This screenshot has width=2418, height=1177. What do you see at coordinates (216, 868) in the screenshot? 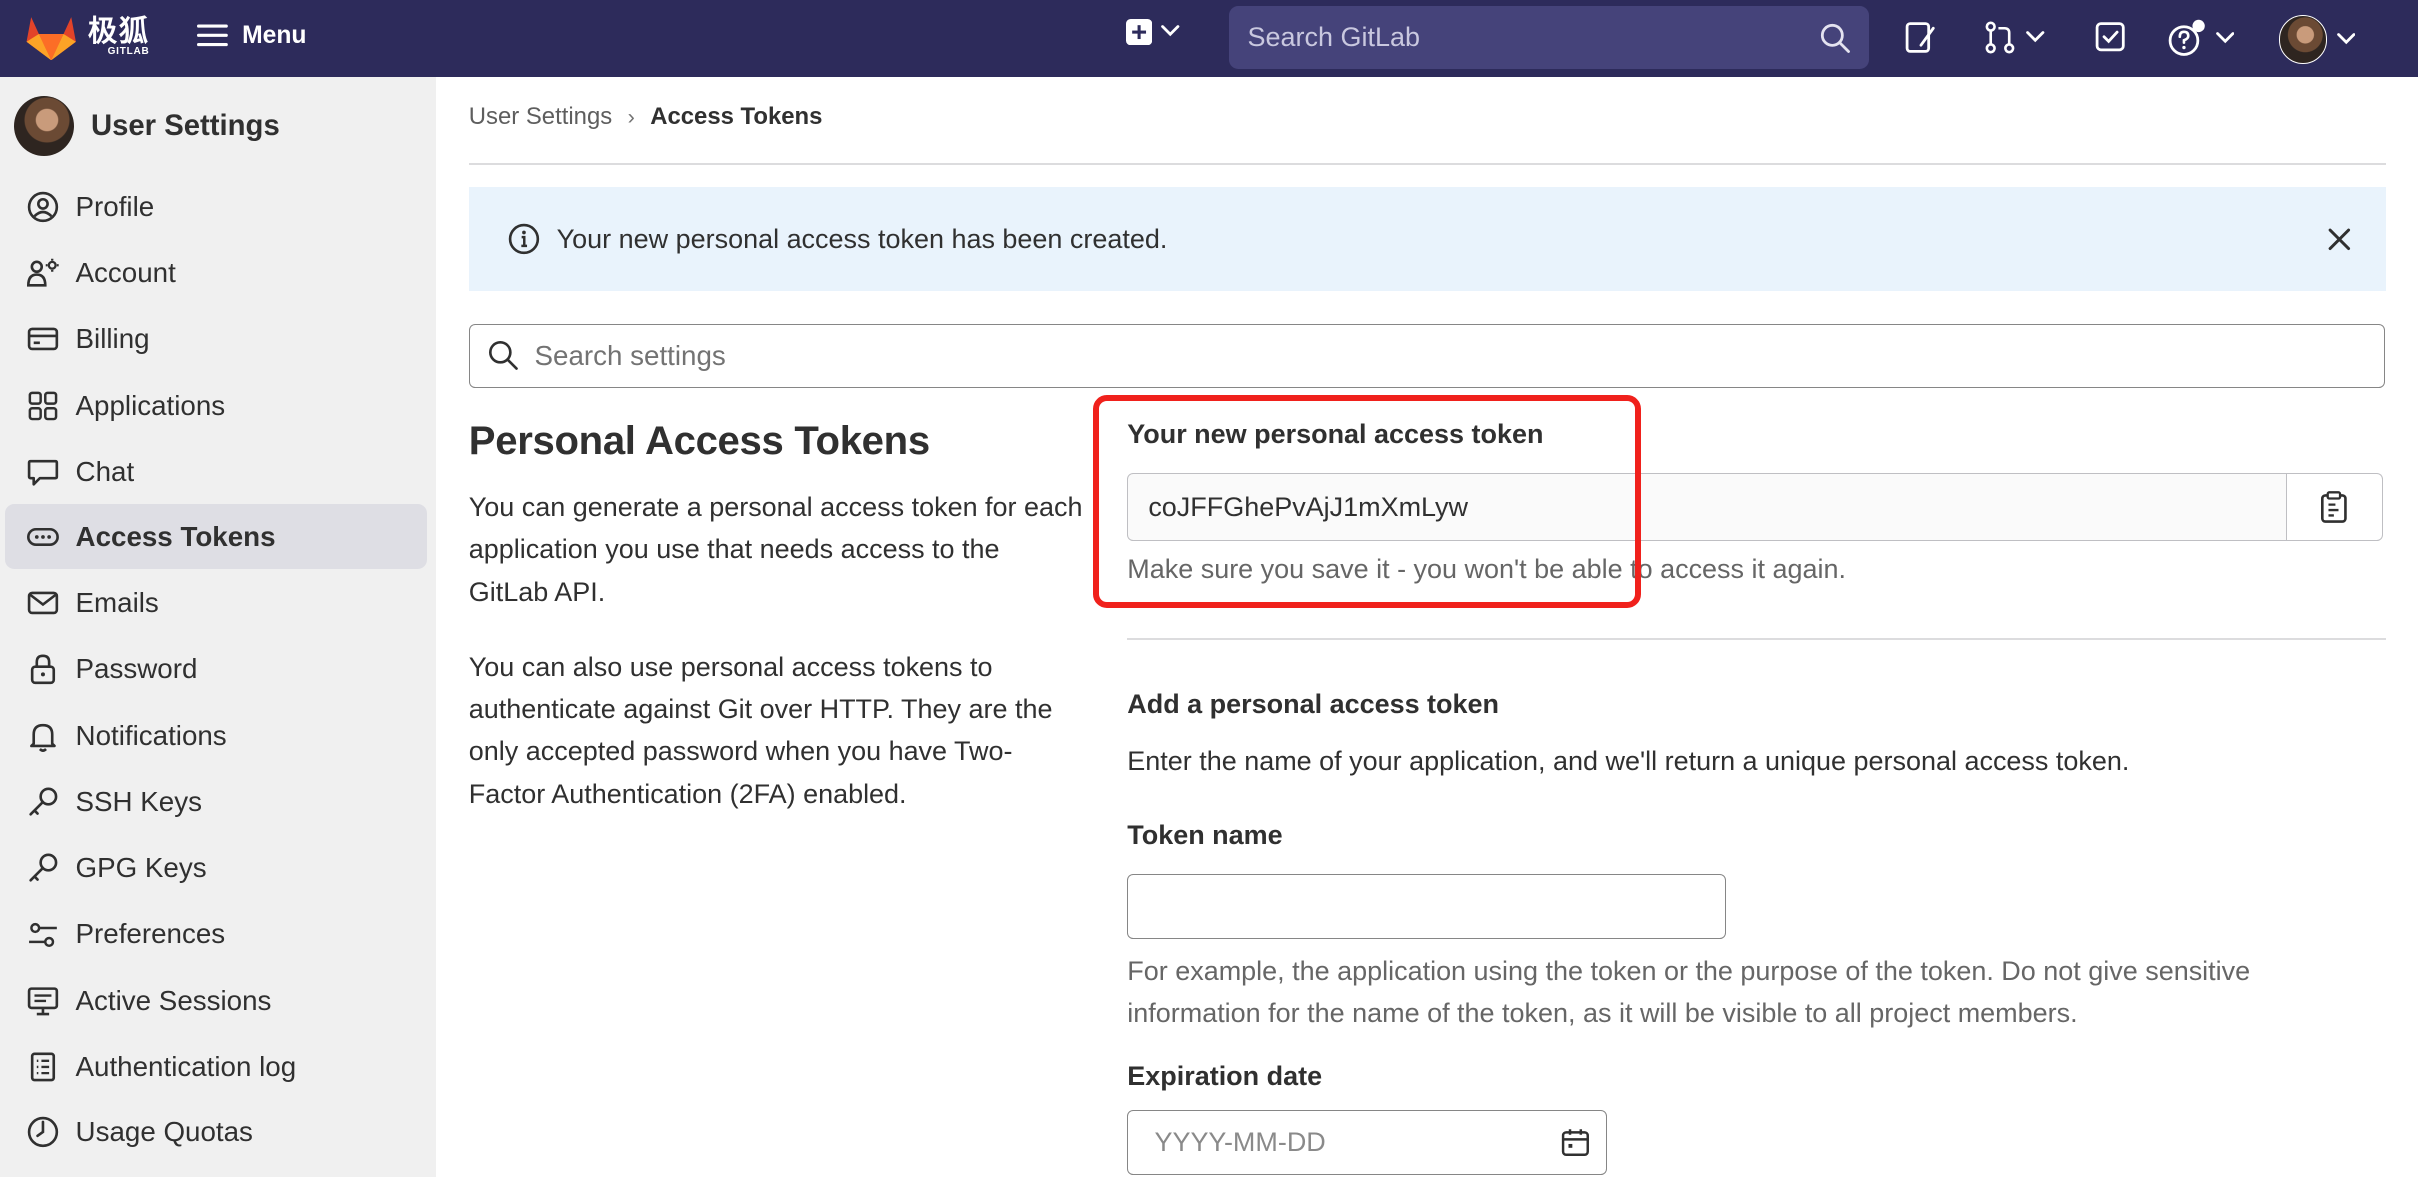
I see `sidebar-item-gpg-keys: GPG Keys` at bounding box center [216, 868].